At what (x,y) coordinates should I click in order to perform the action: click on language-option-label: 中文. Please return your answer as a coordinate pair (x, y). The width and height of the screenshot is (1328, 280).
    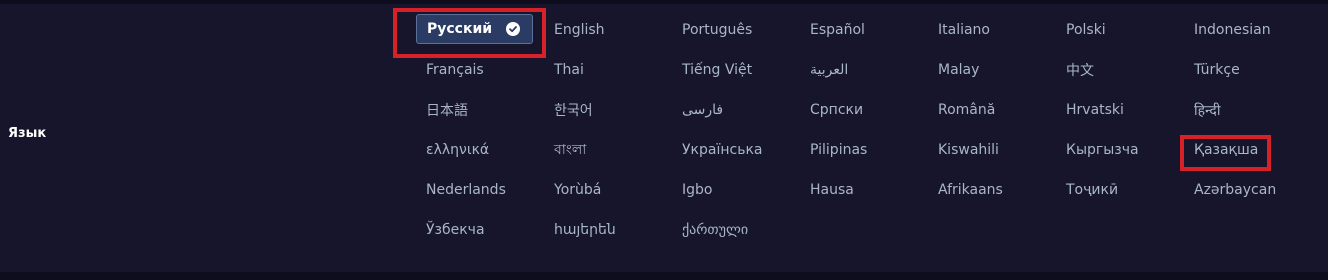
    Looking at the image, I should click on (1080, 71).